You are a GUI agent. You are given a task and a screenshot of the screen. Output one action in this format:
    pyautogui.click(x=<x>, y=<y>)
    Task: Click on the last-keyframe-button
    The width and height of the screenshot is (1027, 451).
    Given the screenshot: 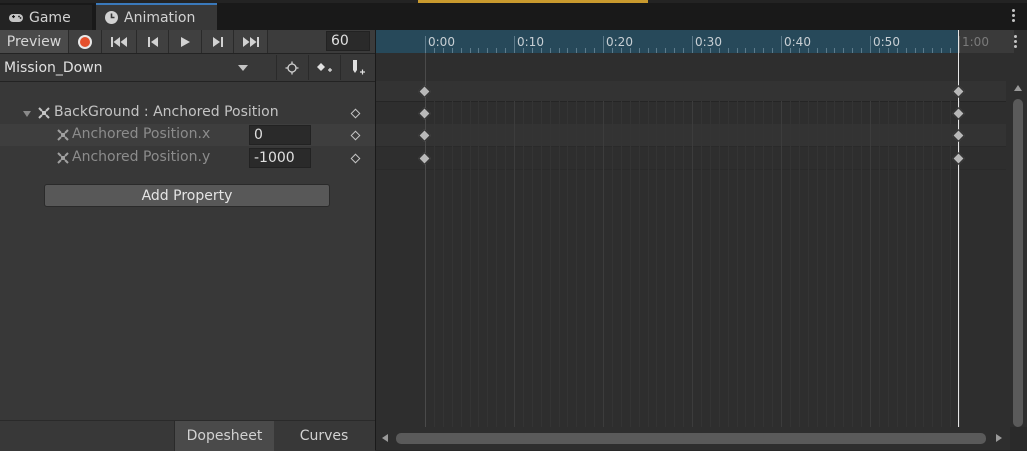 What is the action you would take?
    pyautogui.click(x=251, y=41)
    